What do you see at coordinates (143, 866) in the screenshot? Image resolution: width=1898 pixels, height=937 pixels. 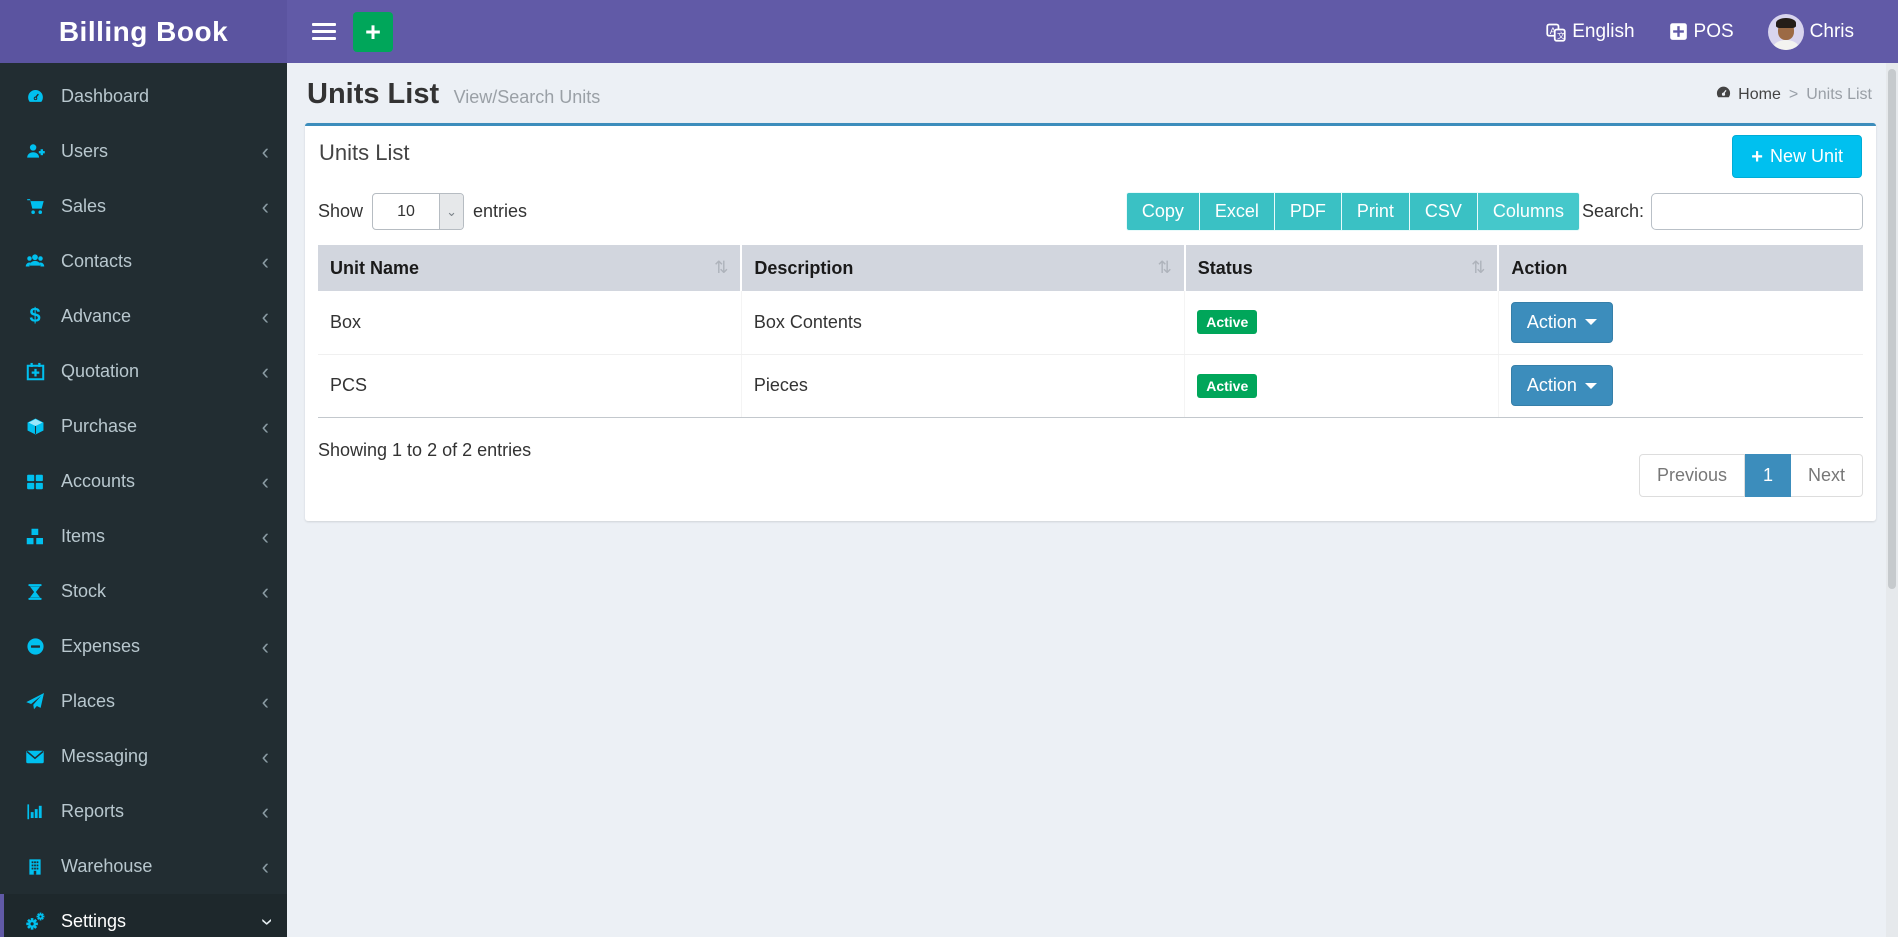 I see `sidebar-item-warehouse: Warehouse ‹` at bounding box center [143, 866].